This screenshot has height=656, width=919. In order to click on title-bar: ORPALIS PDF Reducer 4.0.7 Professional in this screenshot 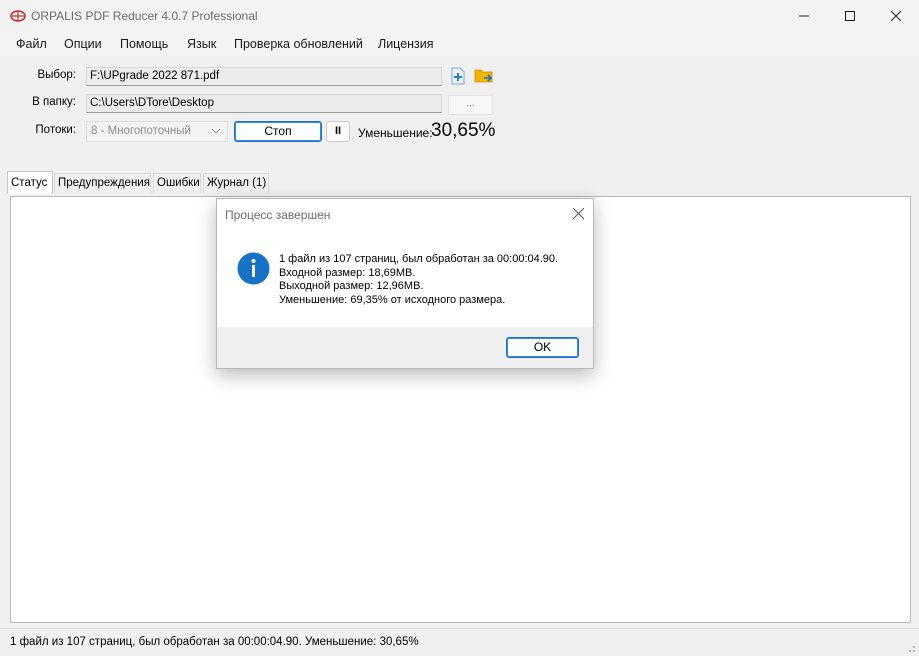, I will do `click(459, 16)`.